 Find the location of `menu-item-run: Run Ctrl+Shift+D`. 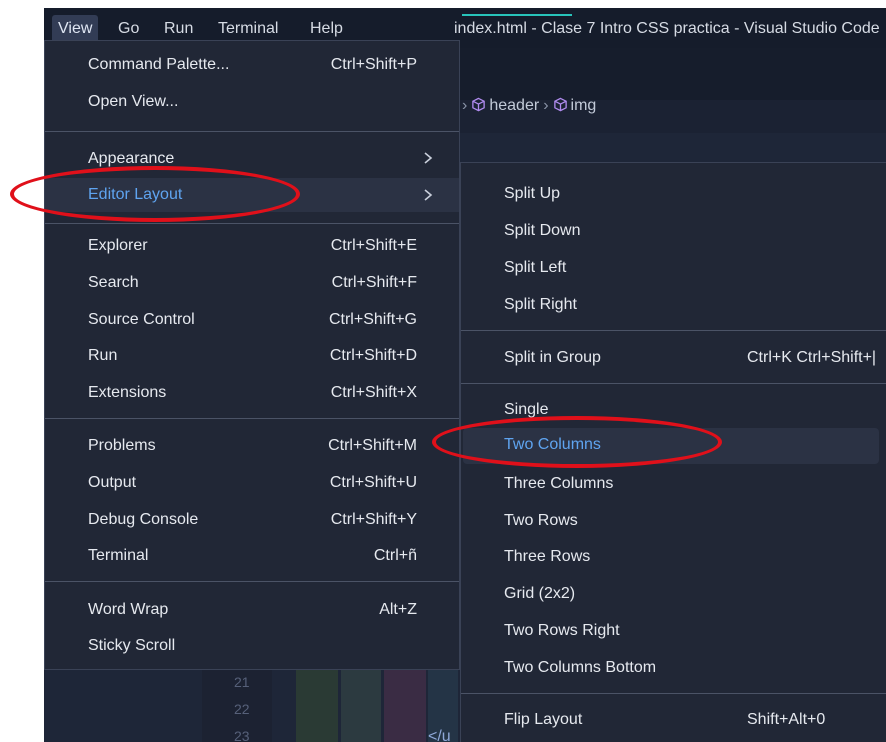

menu-item-run: Run Ctrl+Shift+D is located at coordinates (252, 356).